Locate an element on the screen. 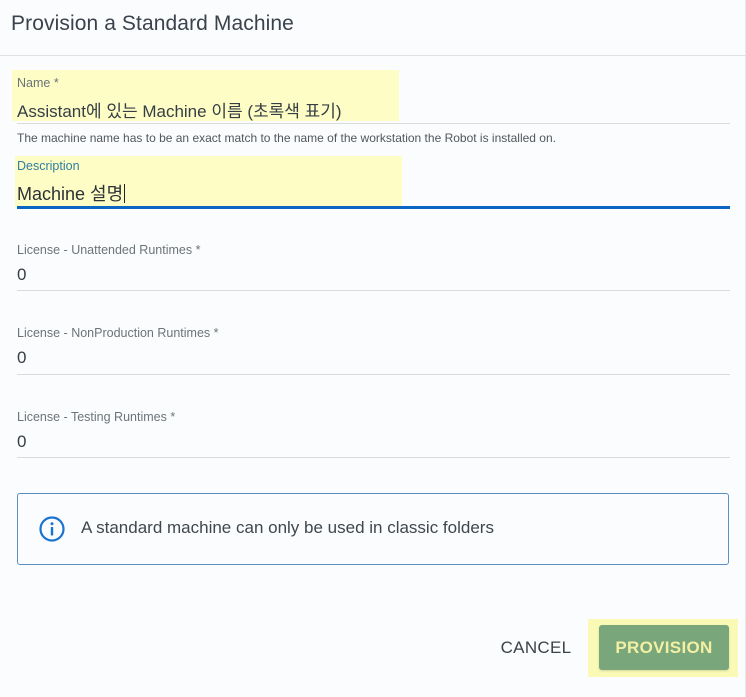 Image resolution: width=746 pixels, height=697 pixels. testing-runtimes-input: 0 is located at coordinates (21, 442).